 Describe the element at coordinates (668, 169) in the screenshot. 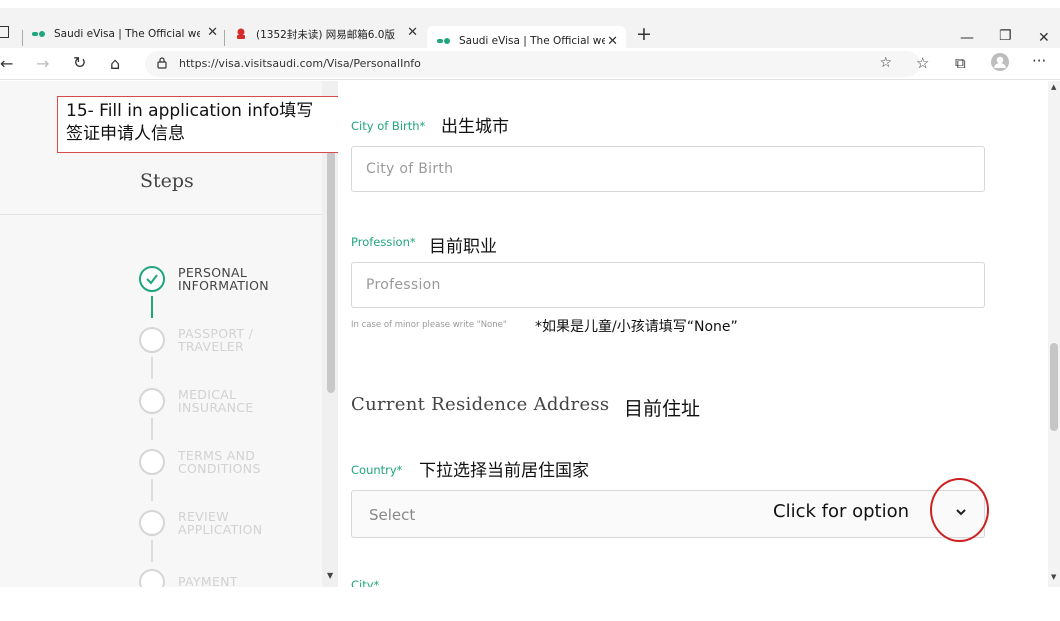

I see `city-of-birth-input: City of Birth` at that location.